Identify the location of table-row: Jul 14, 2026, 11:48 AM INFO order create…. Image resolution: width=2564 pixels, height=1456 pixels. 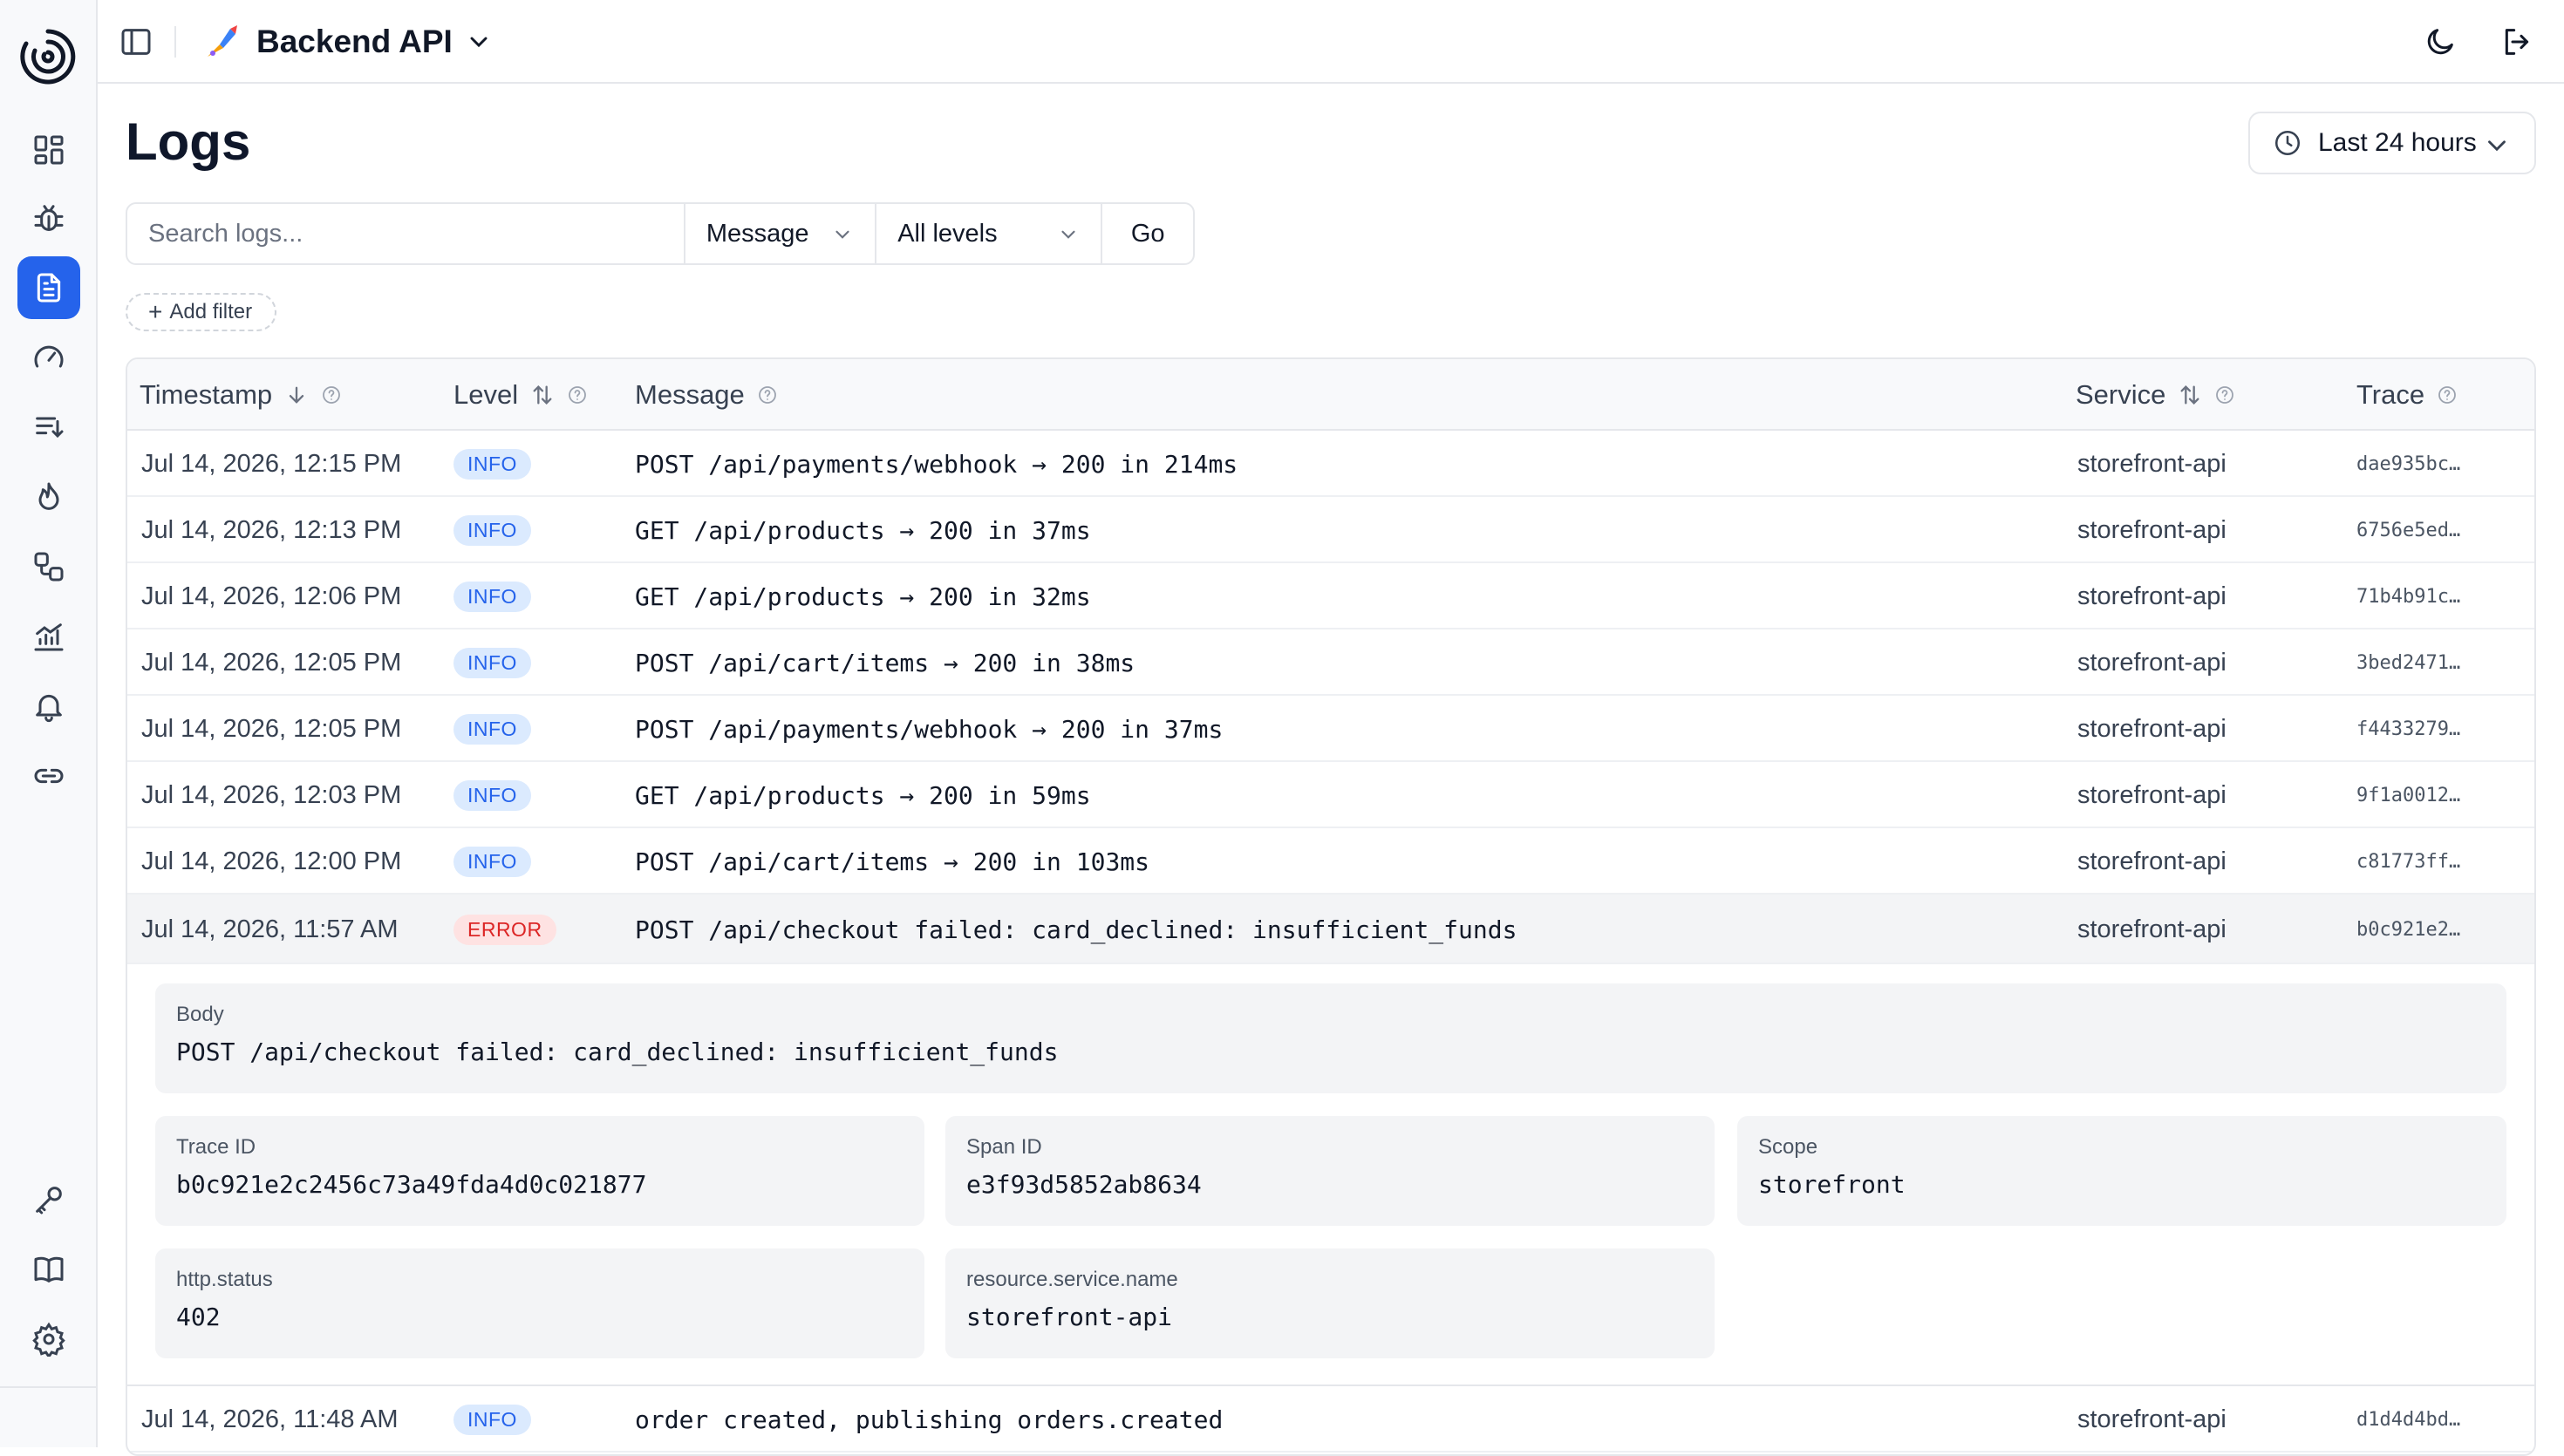
(1330, 1419).